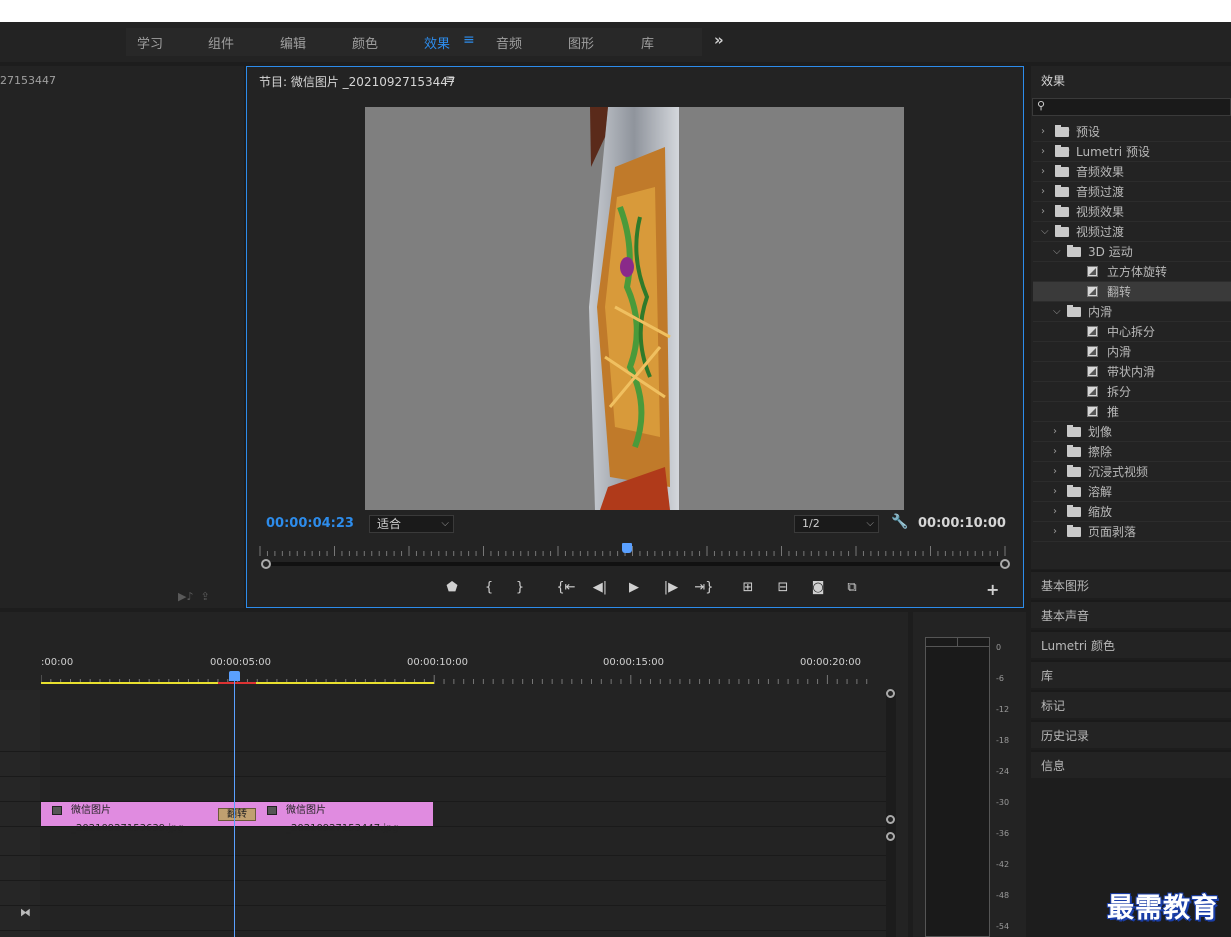 The width and height of the screenshot is (1231, 937). I want to click on scroll-handle-bottom, so click(890, 836).